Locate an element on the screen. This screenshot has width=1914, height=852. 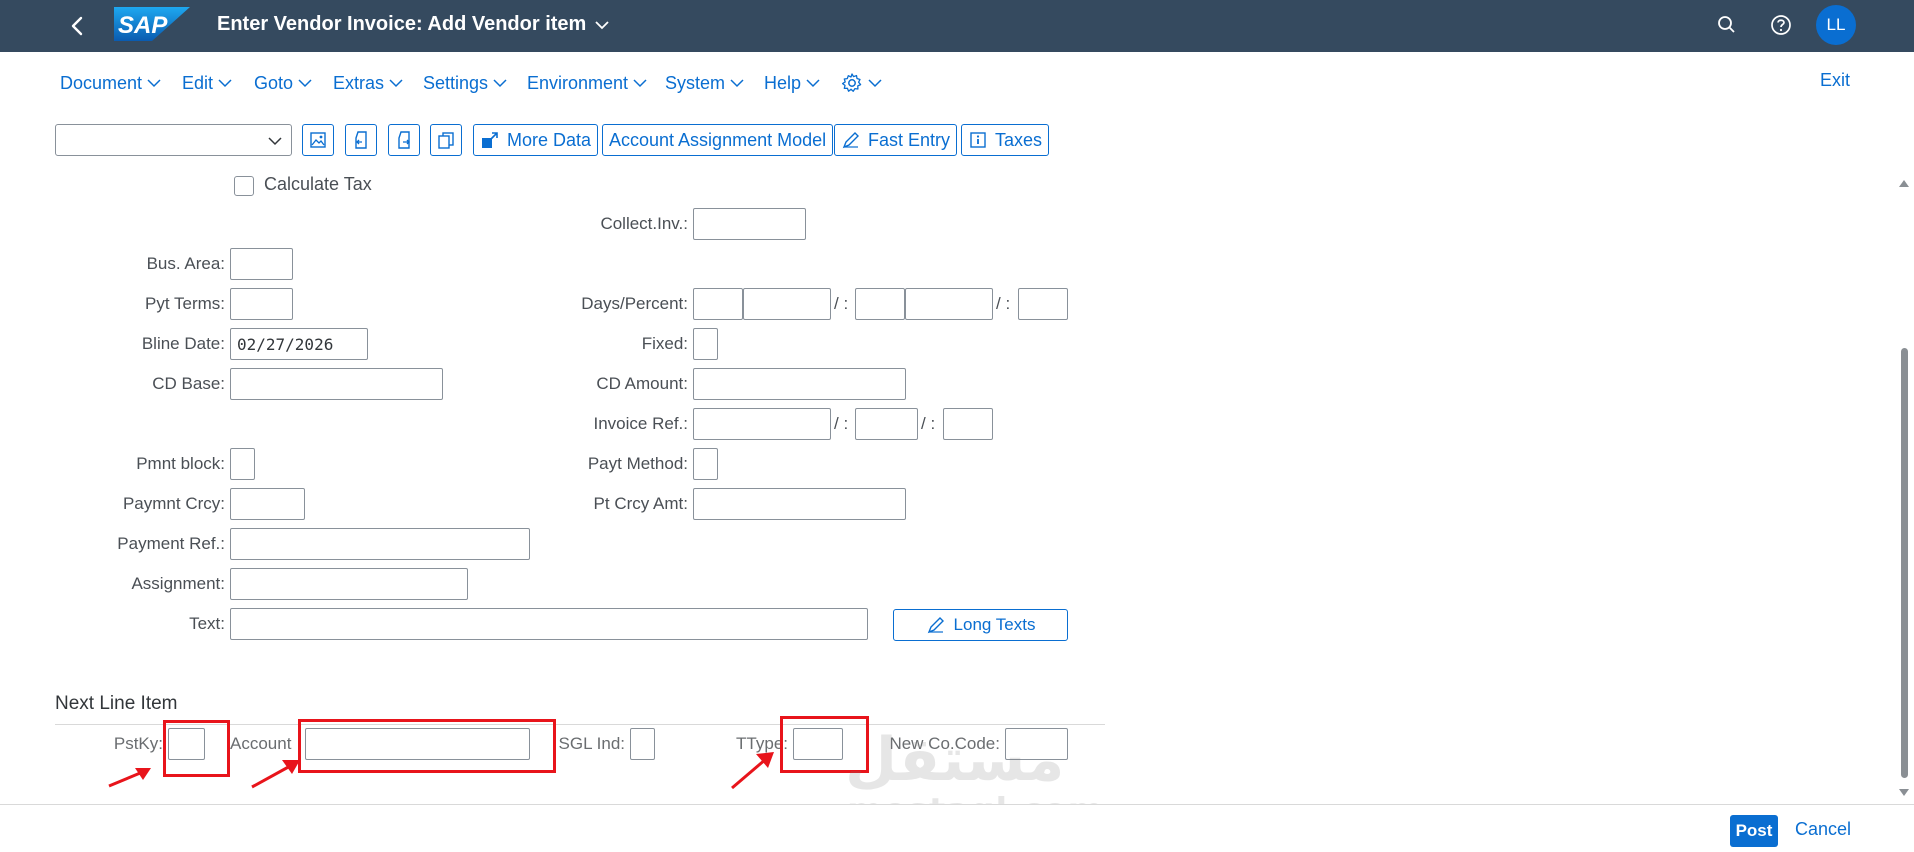
taxes-button: Taxes is located at coordinates (1005, 140).